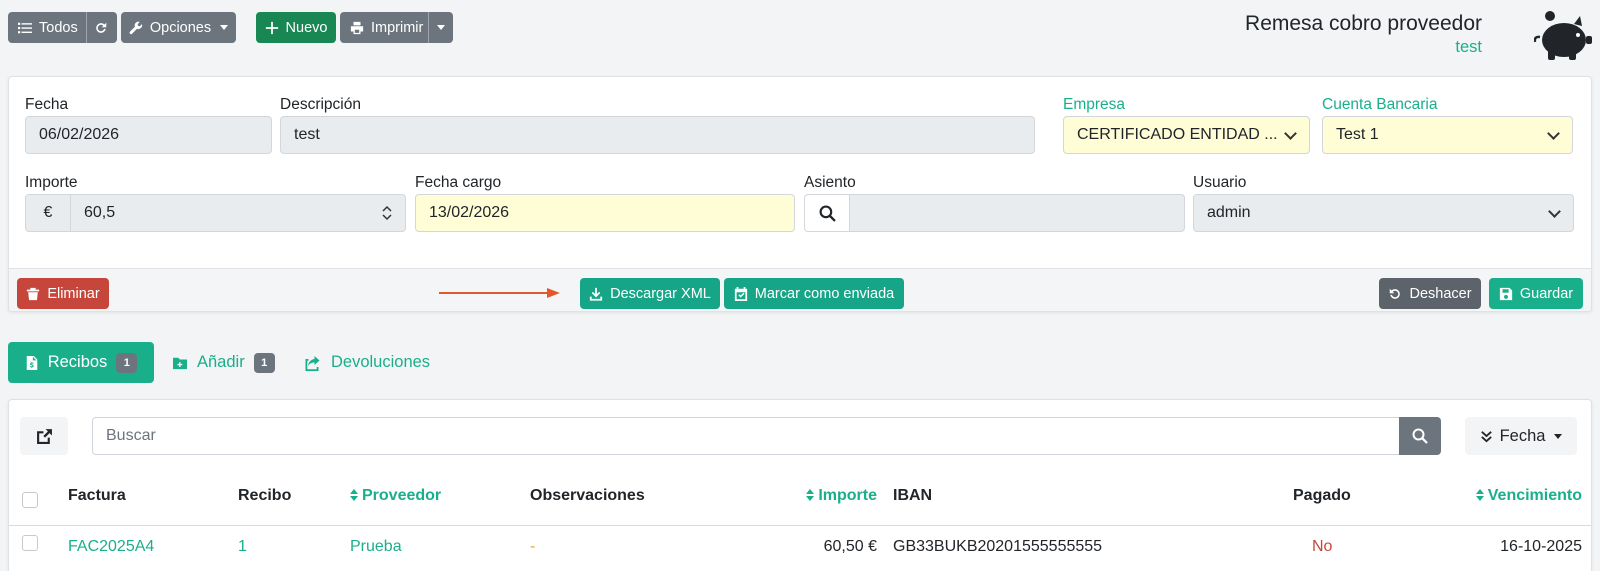  What do you see at coordinates (1094, 105) in the screenshot?
I see `empresa-label: Empresa` at bounding box center [1094, 105].